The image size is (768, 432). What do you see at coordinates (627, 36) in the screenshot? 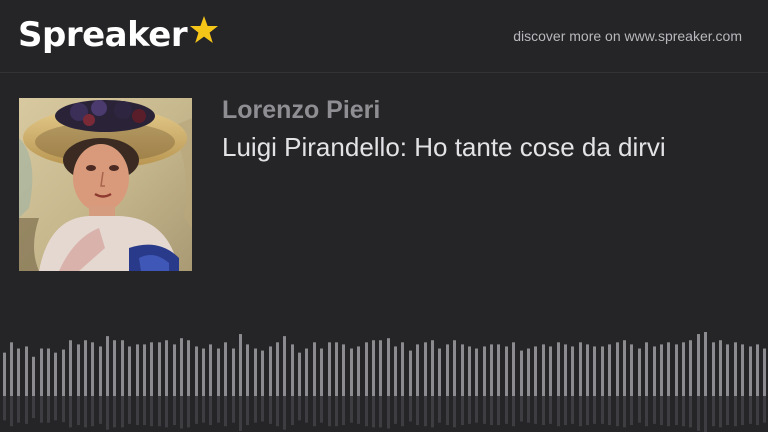
I see `discover-more-link: discover more on www.spreaker.com` at bounding box center [627, 36].